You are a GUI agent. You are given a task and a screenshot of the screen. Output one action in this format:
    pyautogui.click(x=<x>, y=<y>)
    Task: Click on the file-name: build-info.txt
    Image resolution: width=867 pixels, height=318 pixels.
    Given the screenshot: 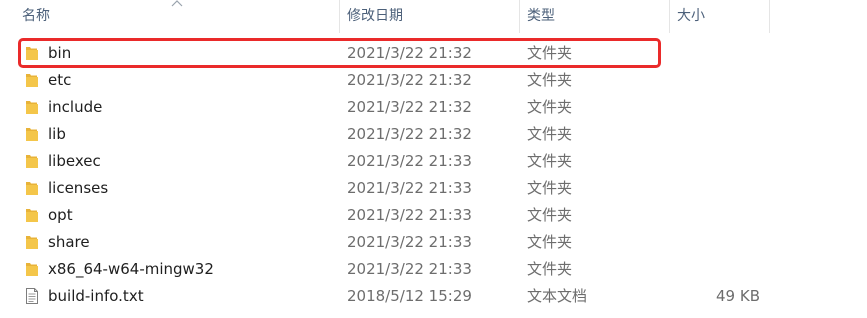 What is the action you would take?
    pyautogui.click(x=96, y=296)
    